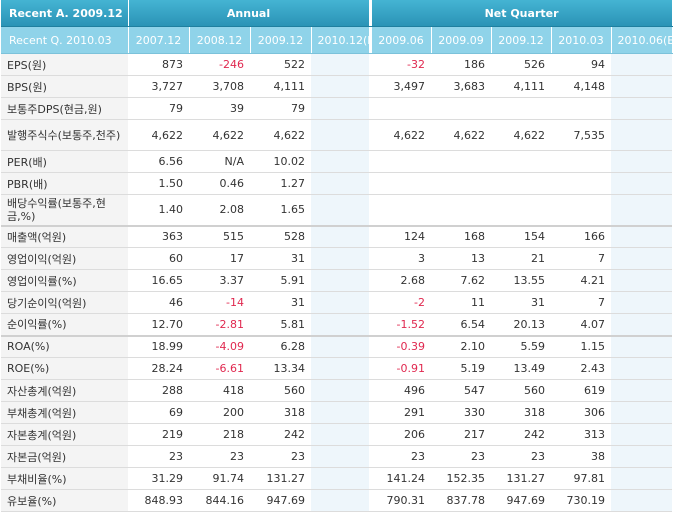 The width and height of the screenshot is (673, 512). Describe the element at coordinates (219, 236) in the screenshot. I see `annual-value-cell: 515` at that location.